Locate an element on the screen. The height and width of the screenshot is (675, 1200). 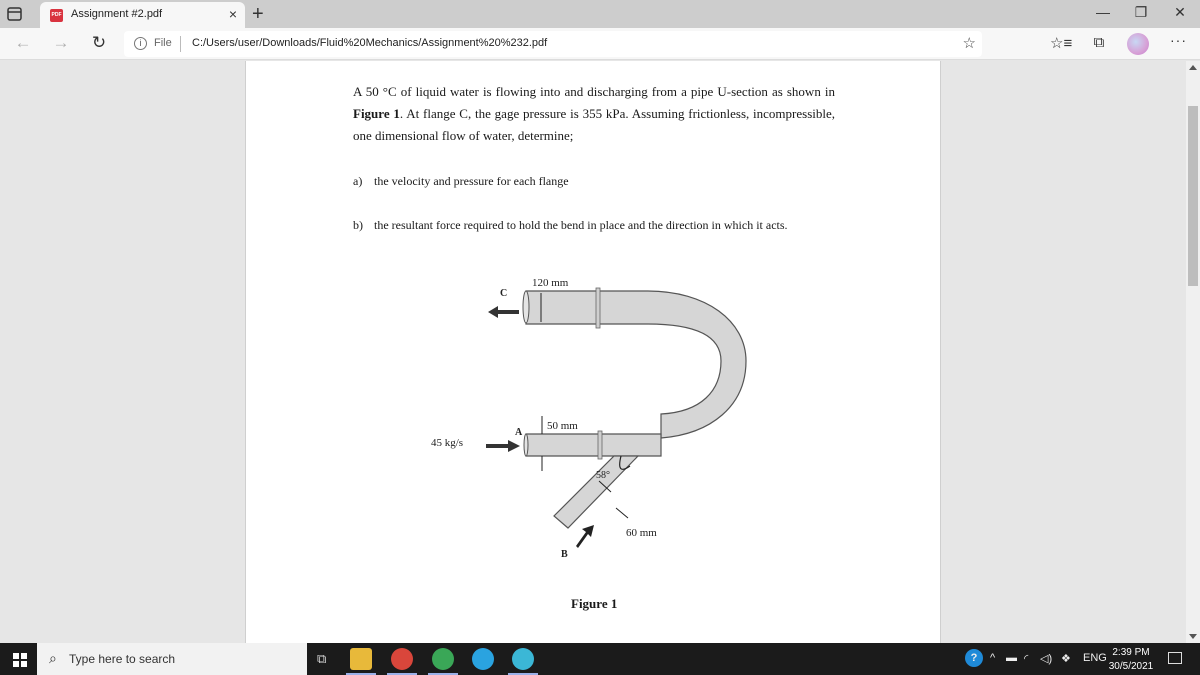
minimize-button: — is located at coordinates (1103, 12).